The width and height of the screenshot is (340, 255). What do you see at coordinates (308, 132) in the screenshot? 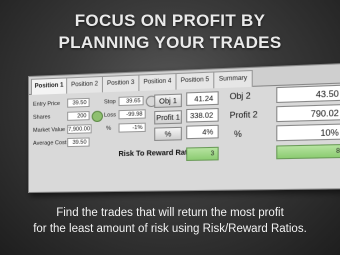
I see `percent-2-field: 10%` at bounding box center [308, 132].